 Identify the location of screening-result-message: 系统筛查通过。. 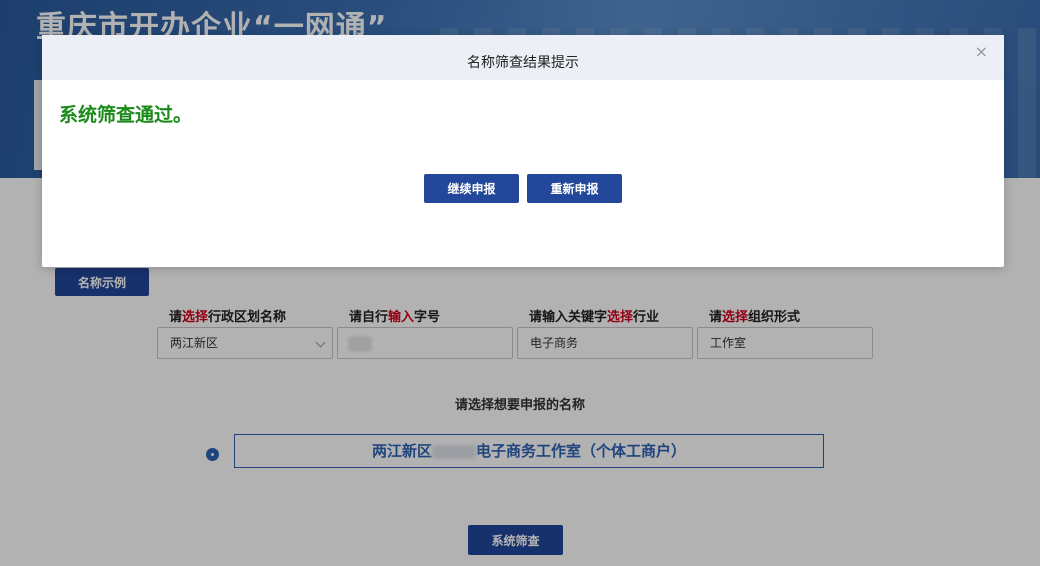
(126, 115).